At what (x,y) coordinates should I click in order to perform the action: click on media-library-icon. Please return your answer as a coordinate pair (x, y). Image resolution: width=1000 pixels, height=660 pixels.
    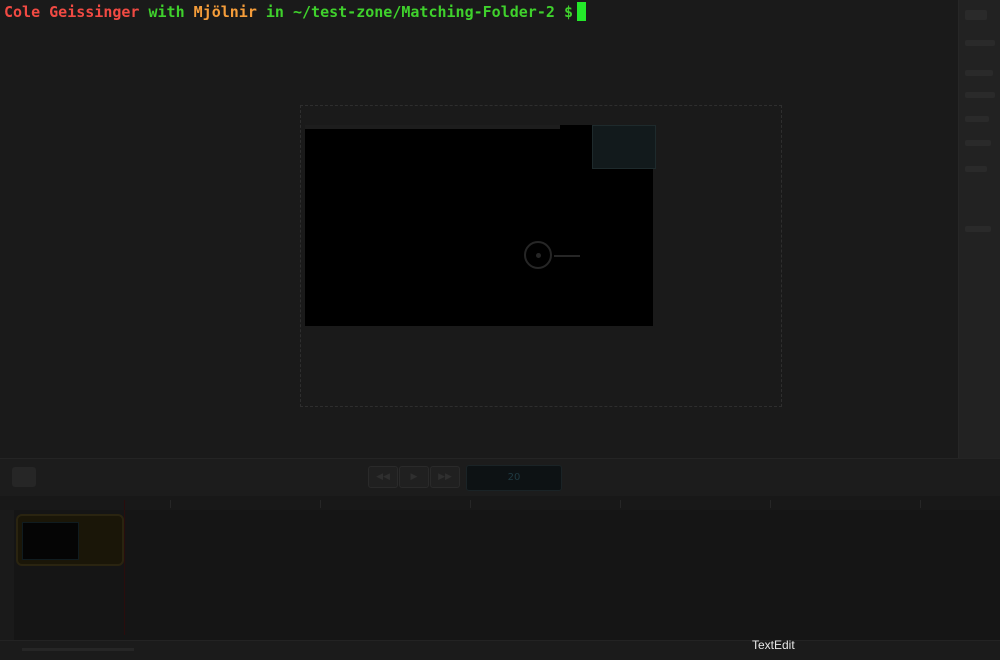
    Looking at the image, I should click on (24, 477).